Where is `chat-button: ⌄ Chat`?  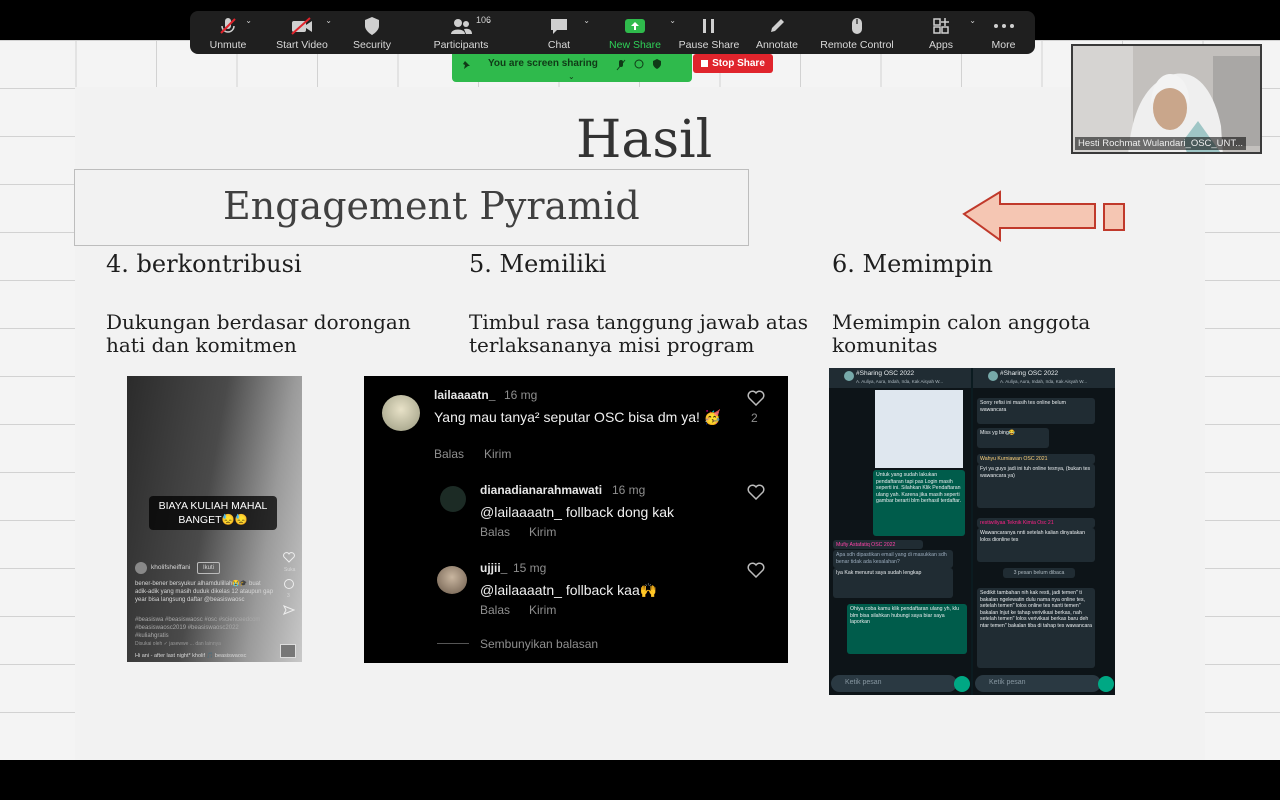 chat-button: ⌄ Chat is located at coordinates (559, 32).